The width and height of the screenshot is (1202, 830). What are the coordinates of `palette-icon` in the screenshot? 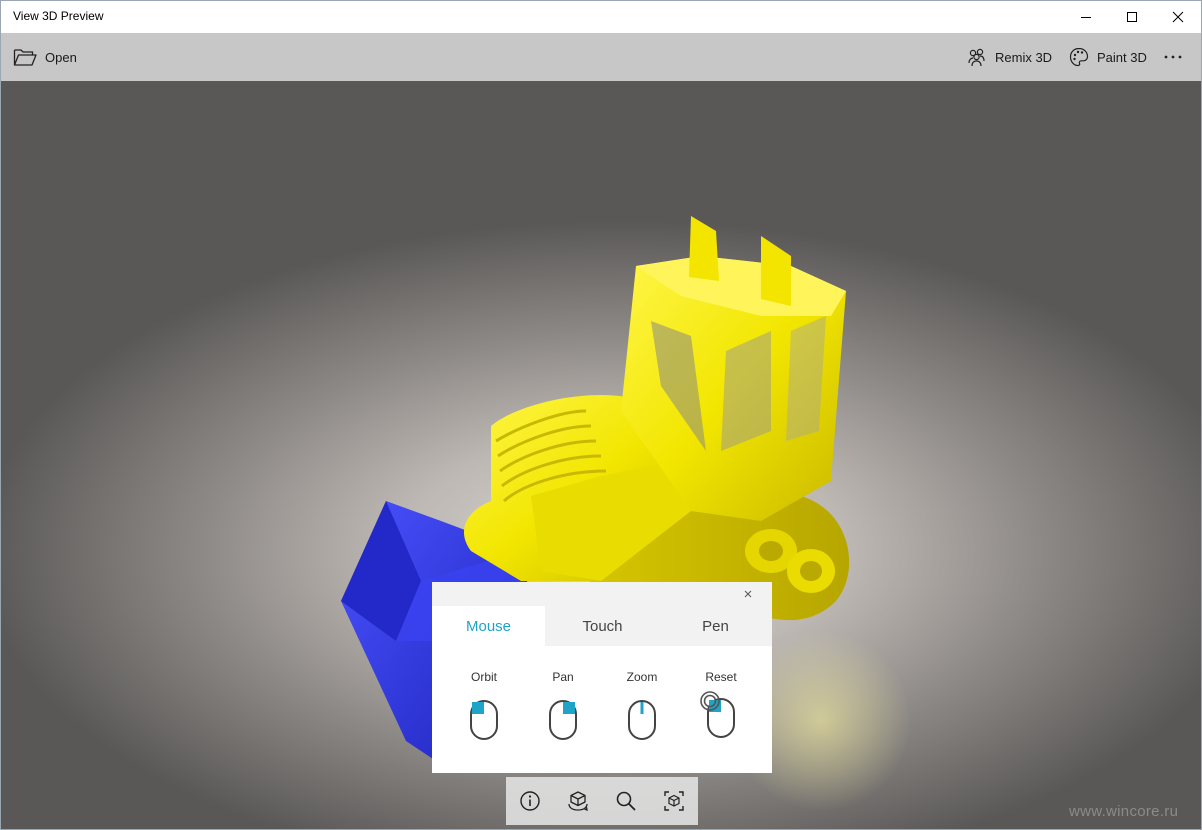 It's located at (1079, 57).